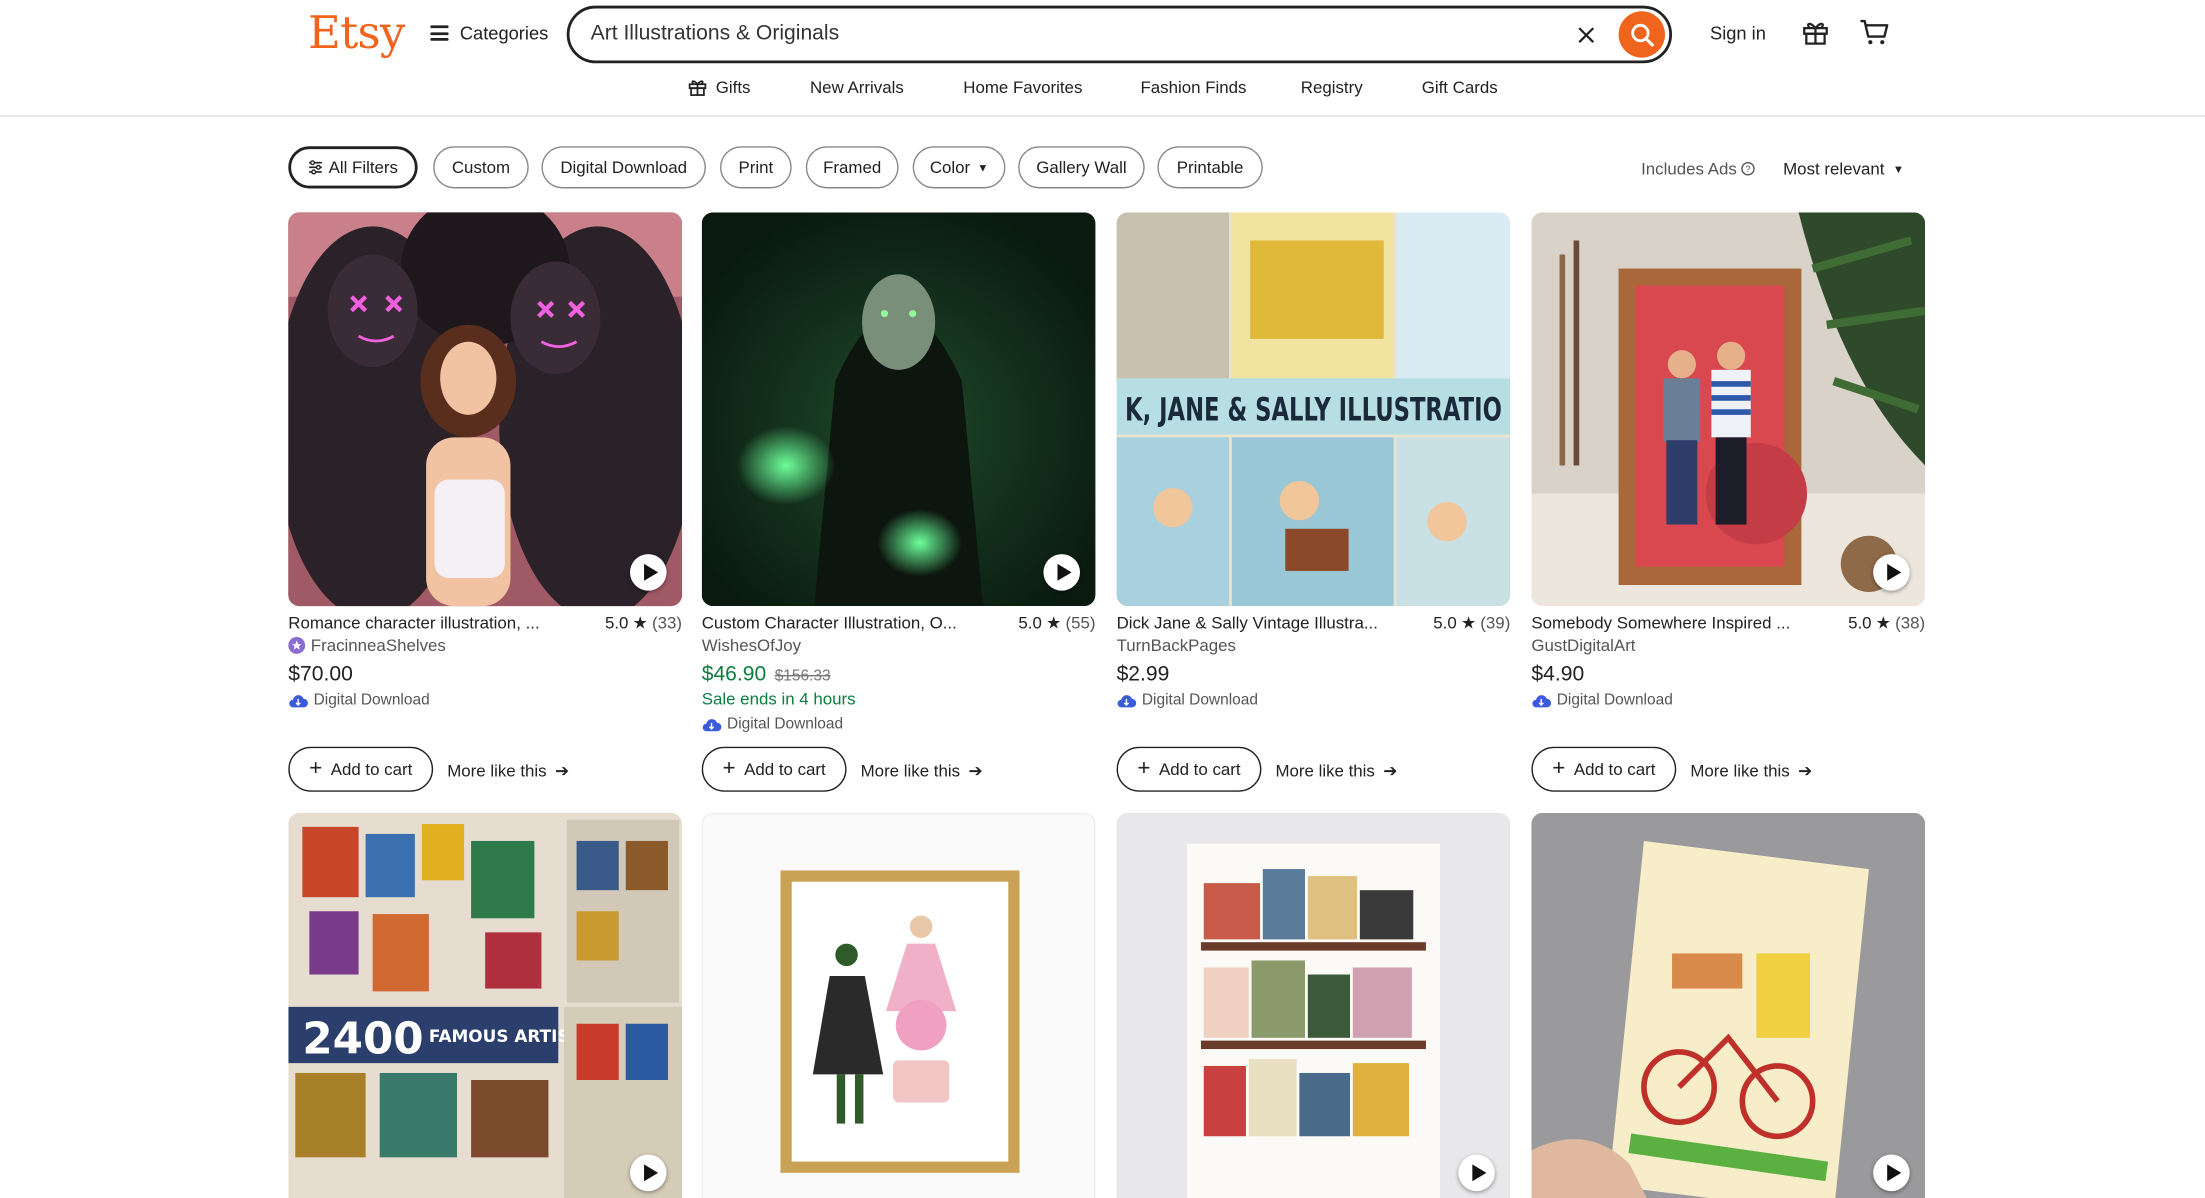  What do you see at coordinates (1081, 167) in the screenshot?
I see `chip-gallery-wall: Gallery Wall` at bounding box center [1081, 167].